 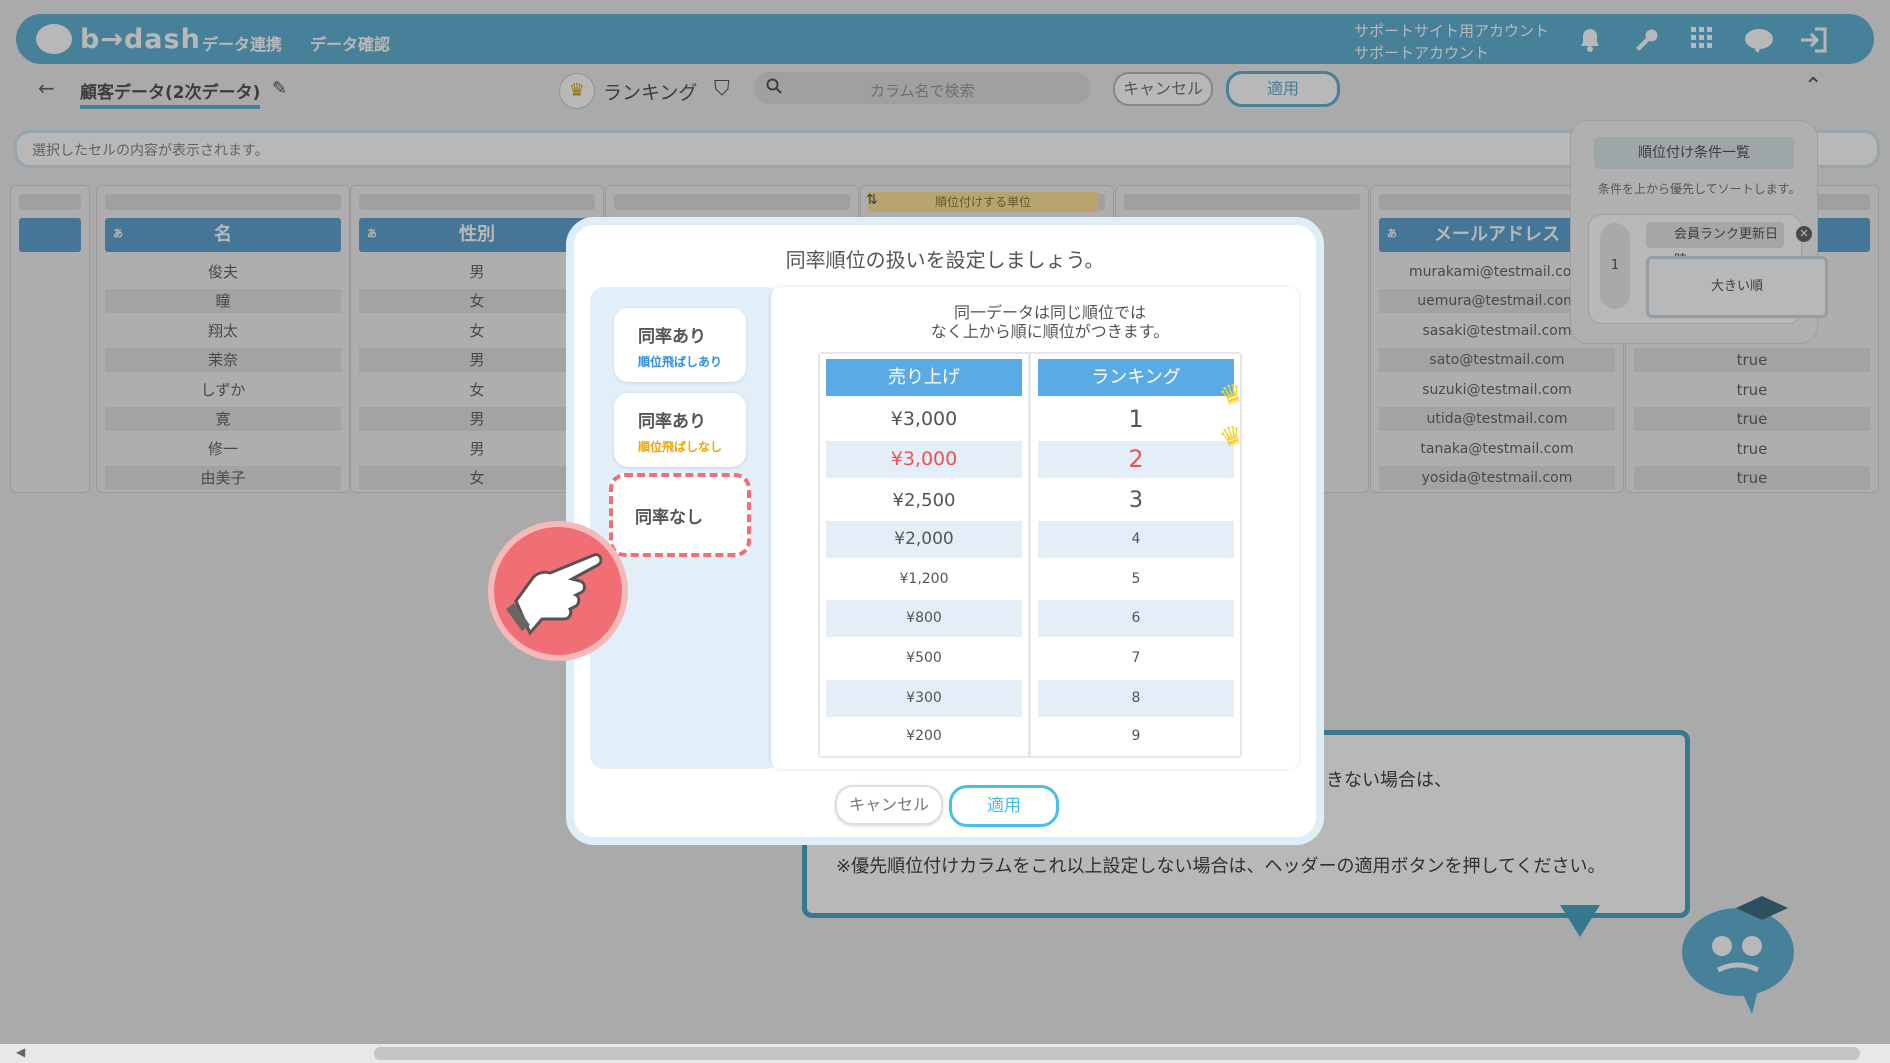 What do you see at coordinates (680, 430) in the screenshot?
I see `option-tie-without-skip: 同率あり 順位飛ばしなし` at bounding box center [680, 430].